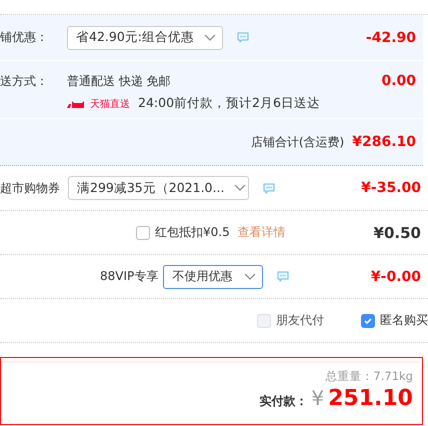 This screenshot has width=428, height=426. Describe the element at coordinates (192, 232) in the screenshot. I see `bonus-deduction-label: 红包抵扣¥0.5` at that location.